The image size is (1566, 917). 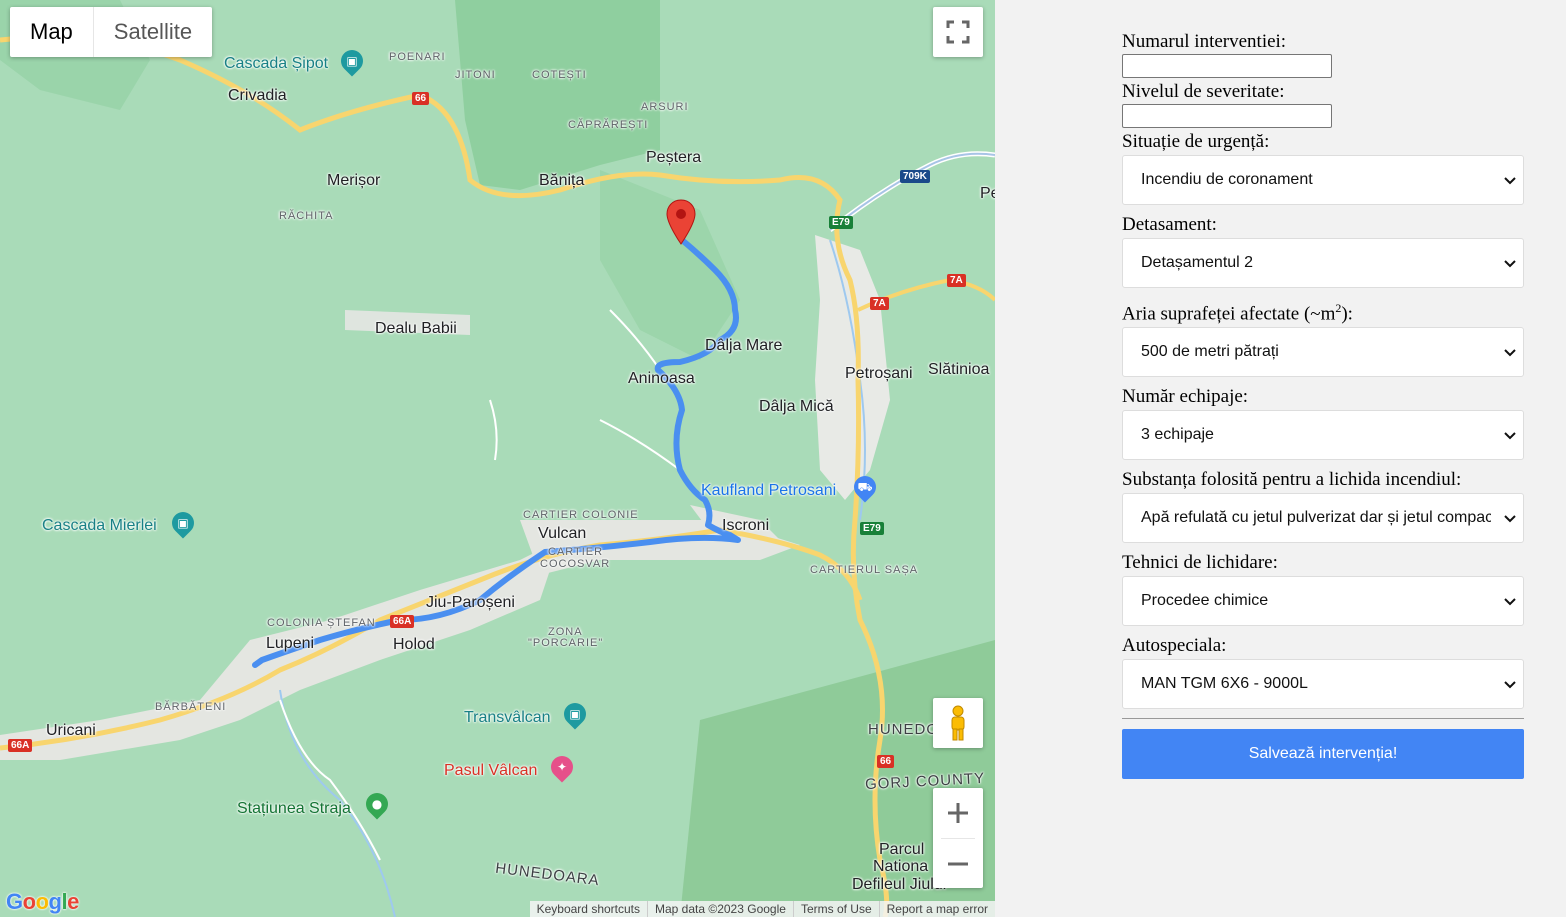 I want to click on label-cascada-mierlei: Cascada Mierlei, so click(x=99, y=526).